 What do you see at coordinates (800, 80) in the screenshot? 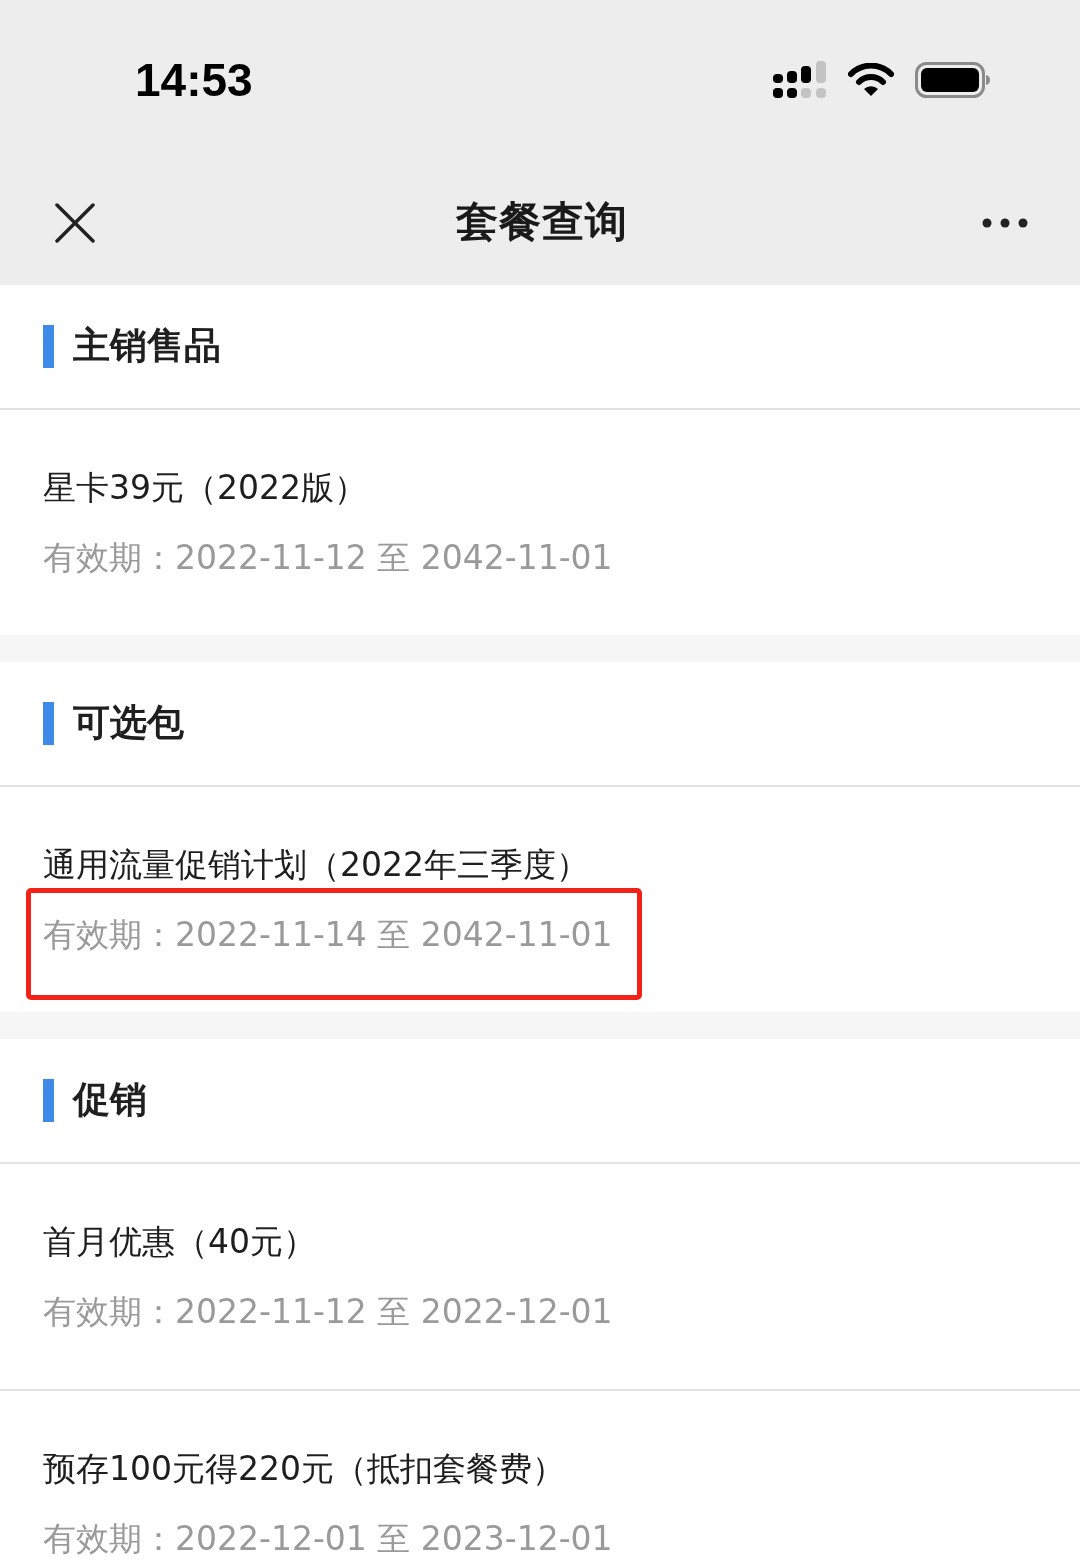
I see `signal-icon` at bounding box center [800, 80].